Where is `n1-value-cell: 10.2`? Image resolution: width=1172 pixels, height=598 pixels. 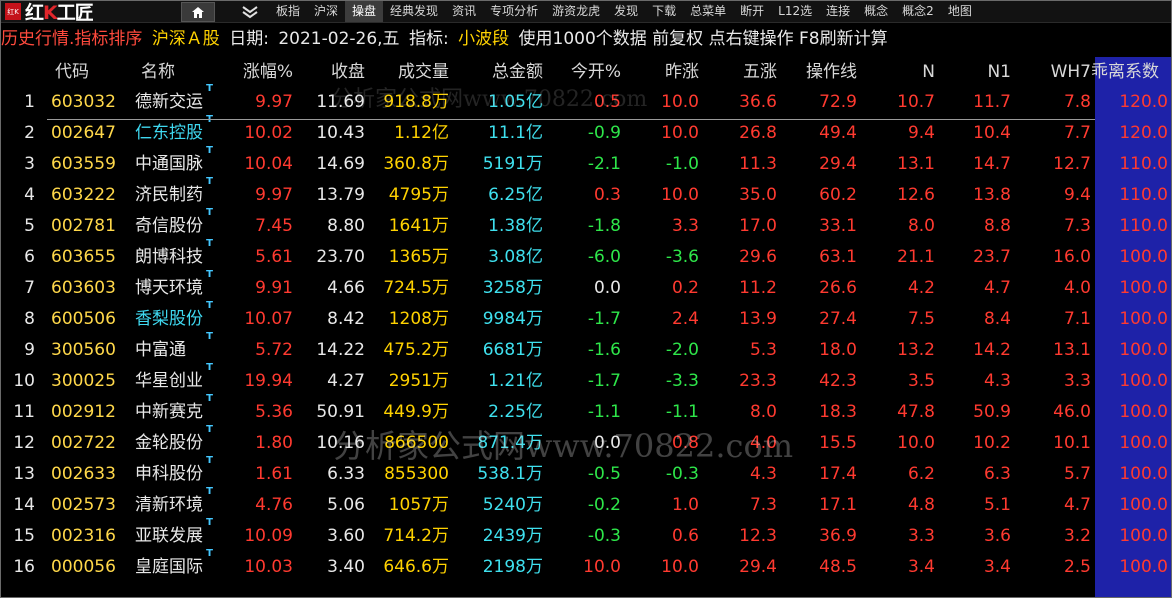
n1-value-cell: 10.2 is located at coordinates (992, 443).